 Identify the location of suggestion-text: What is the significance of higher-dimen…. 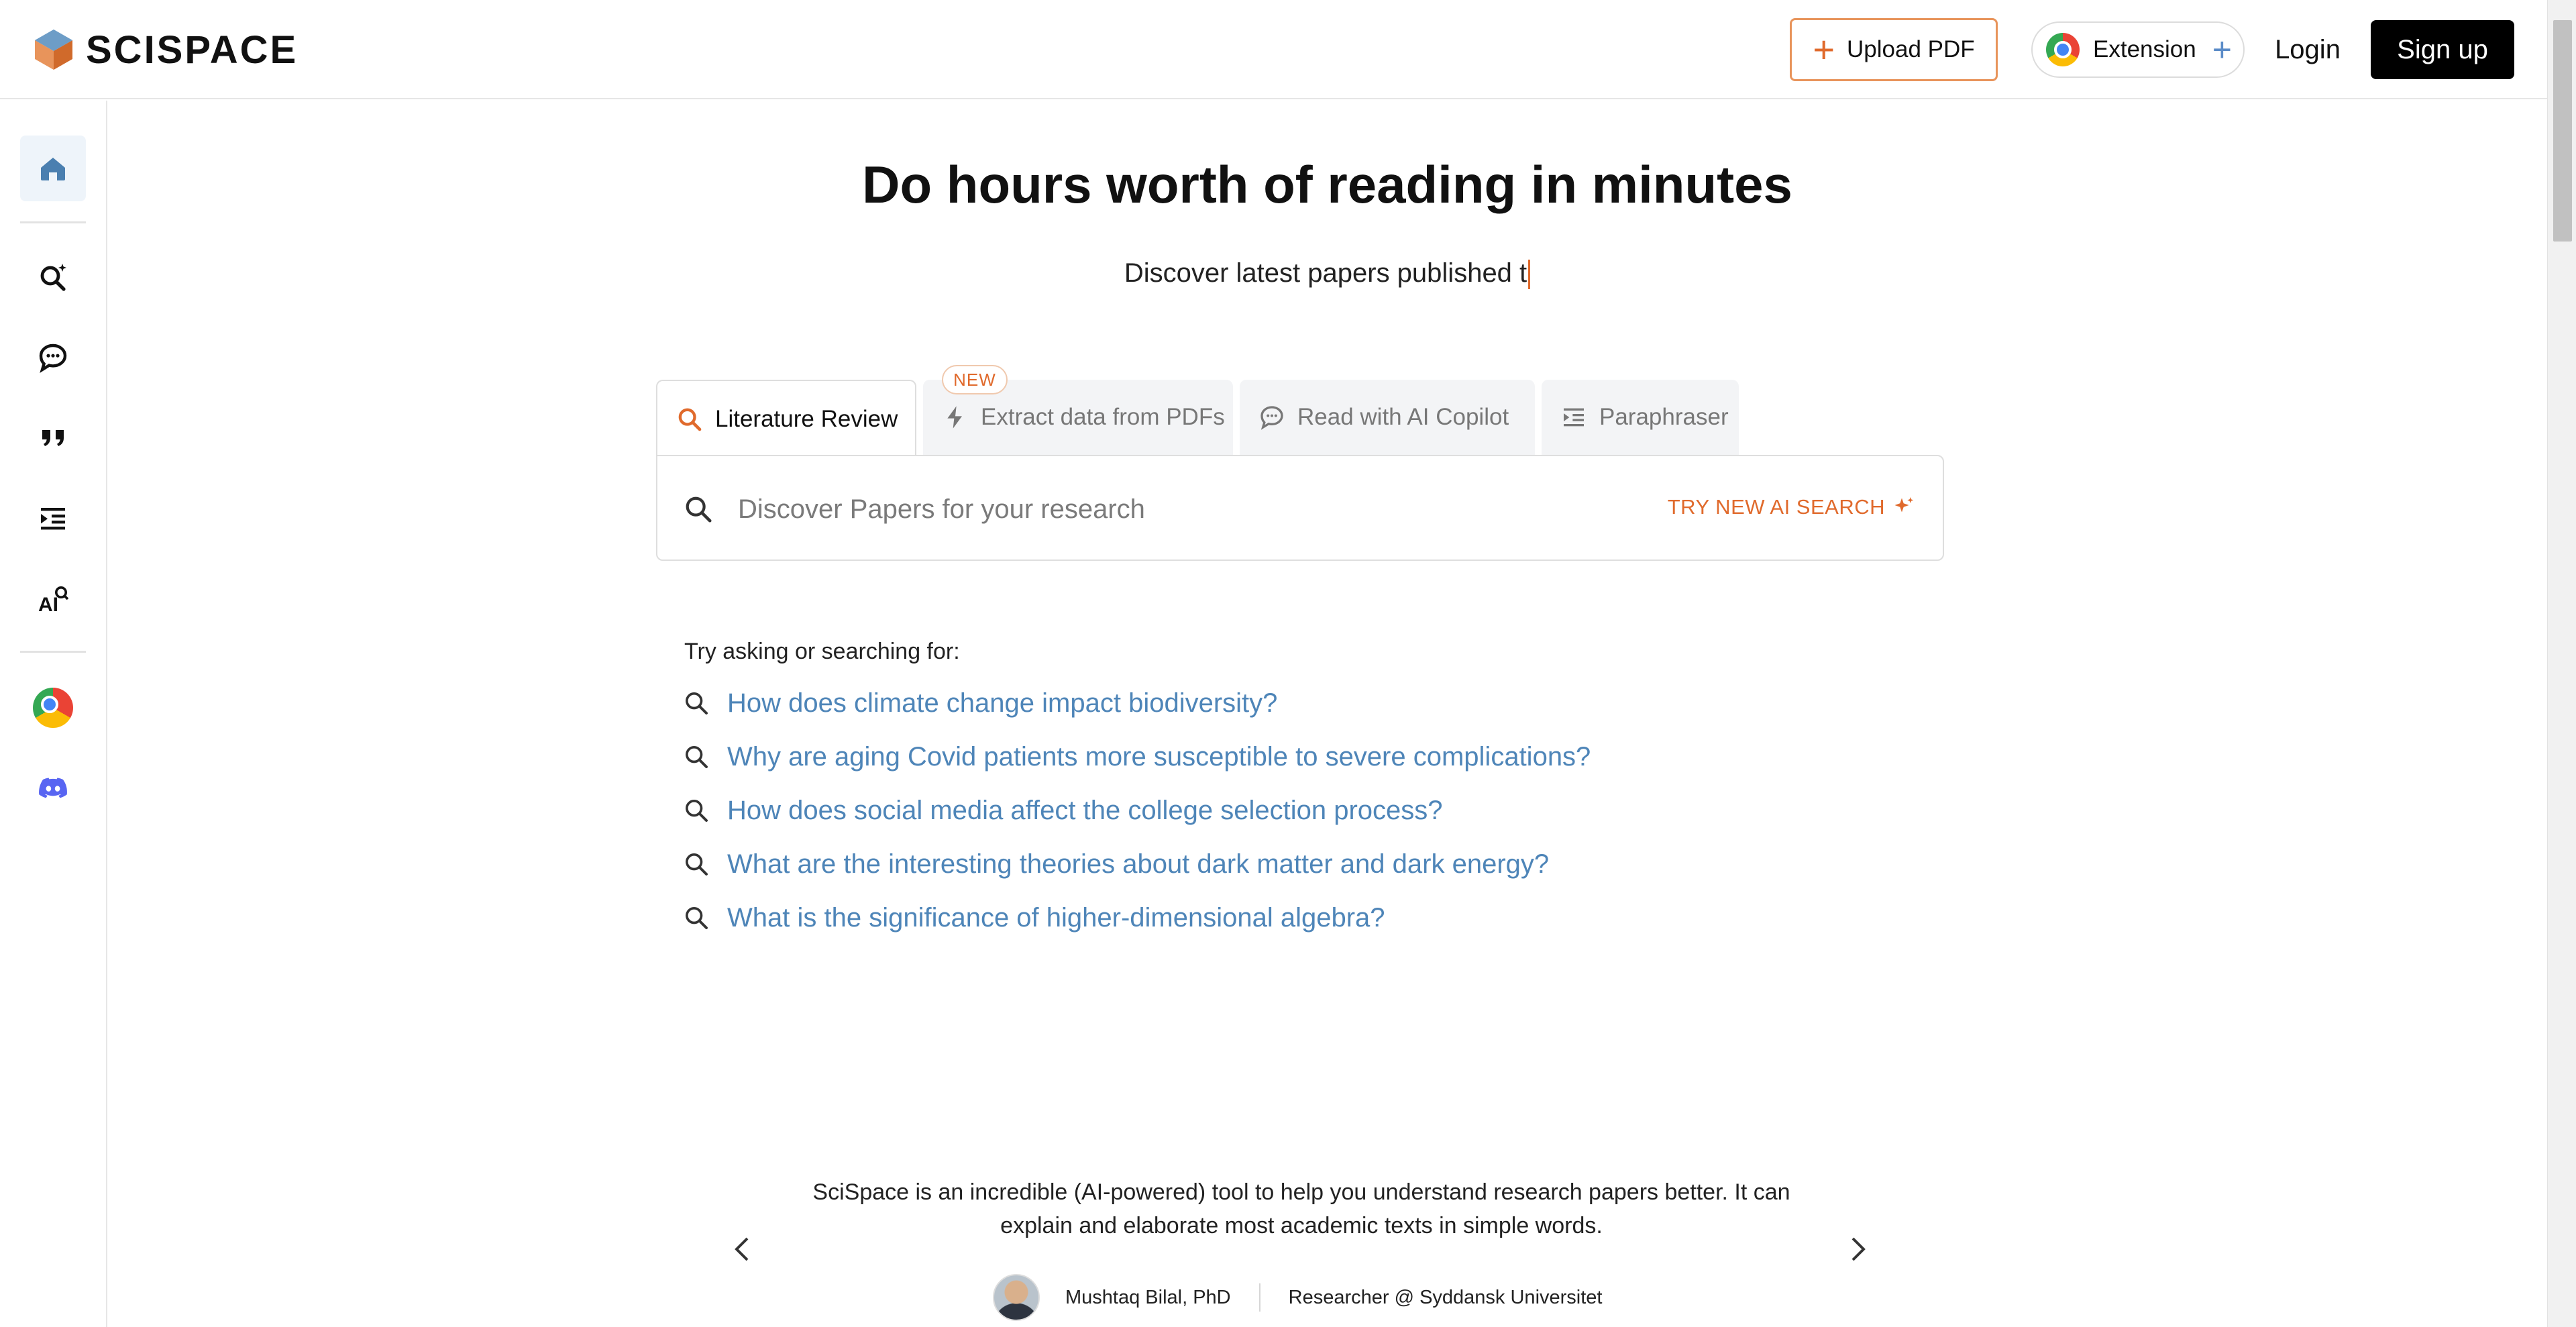
(1056, 917).